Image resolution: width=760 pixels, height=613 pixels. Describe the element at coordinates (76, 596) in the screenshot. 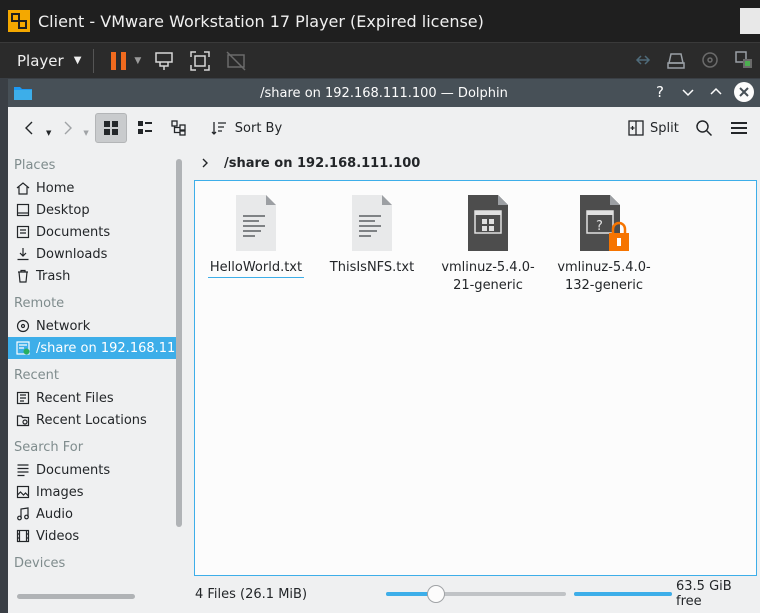

I see `places-horizontal-scrollbar` at that location.